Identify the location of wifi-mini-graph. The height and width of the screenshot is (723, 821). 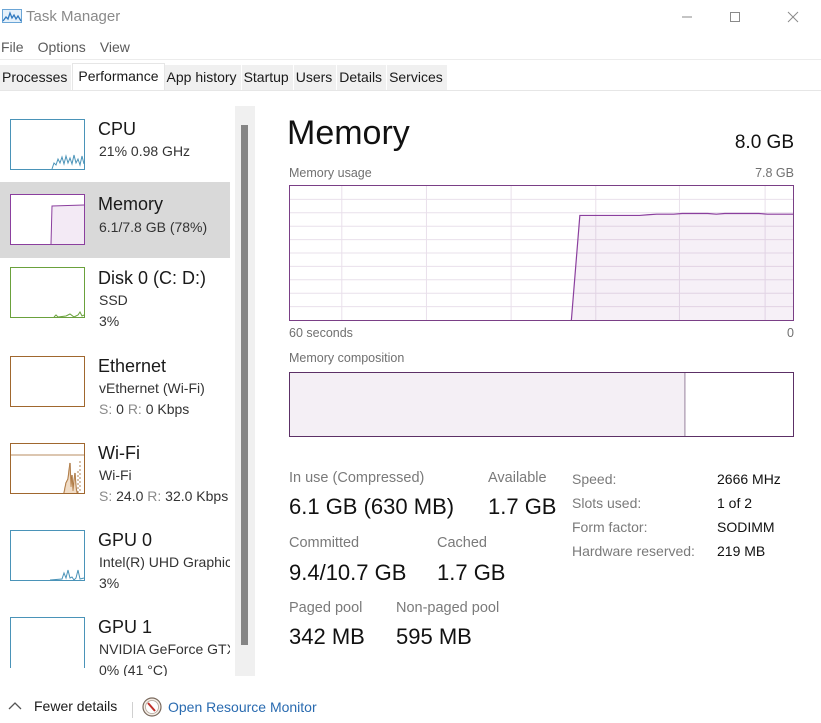
(47, 468).